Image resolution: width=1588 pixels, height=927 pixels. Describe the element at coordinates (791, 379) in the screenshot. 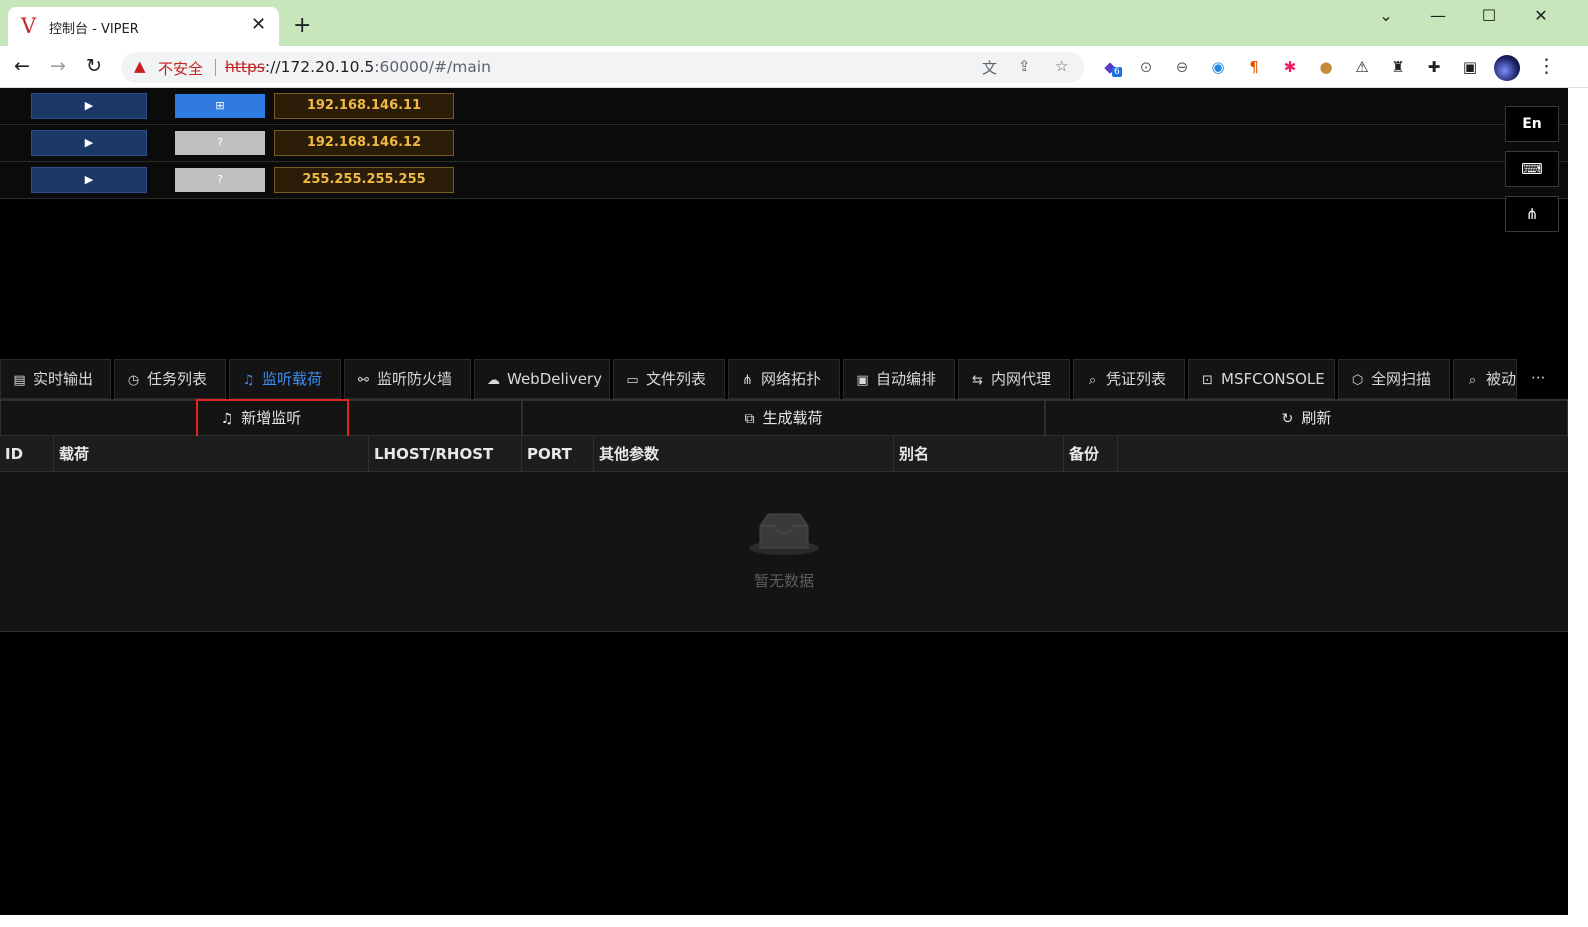

I see `tab-label: 网络拓扑` at that location.